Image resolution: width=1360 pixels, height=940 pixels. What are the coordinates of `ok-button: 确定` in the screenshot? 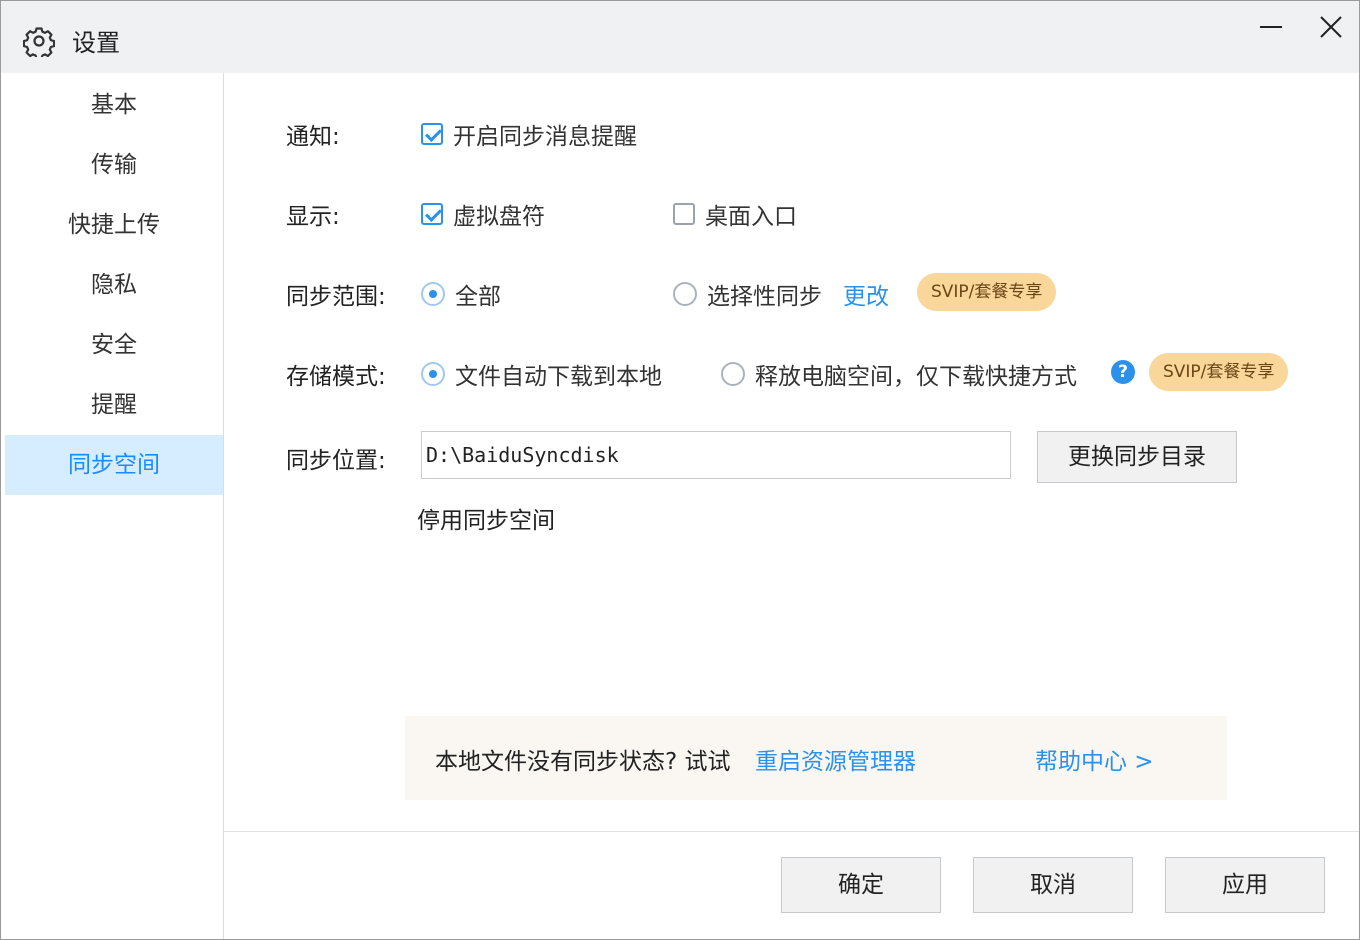 It's located at (861, 885).